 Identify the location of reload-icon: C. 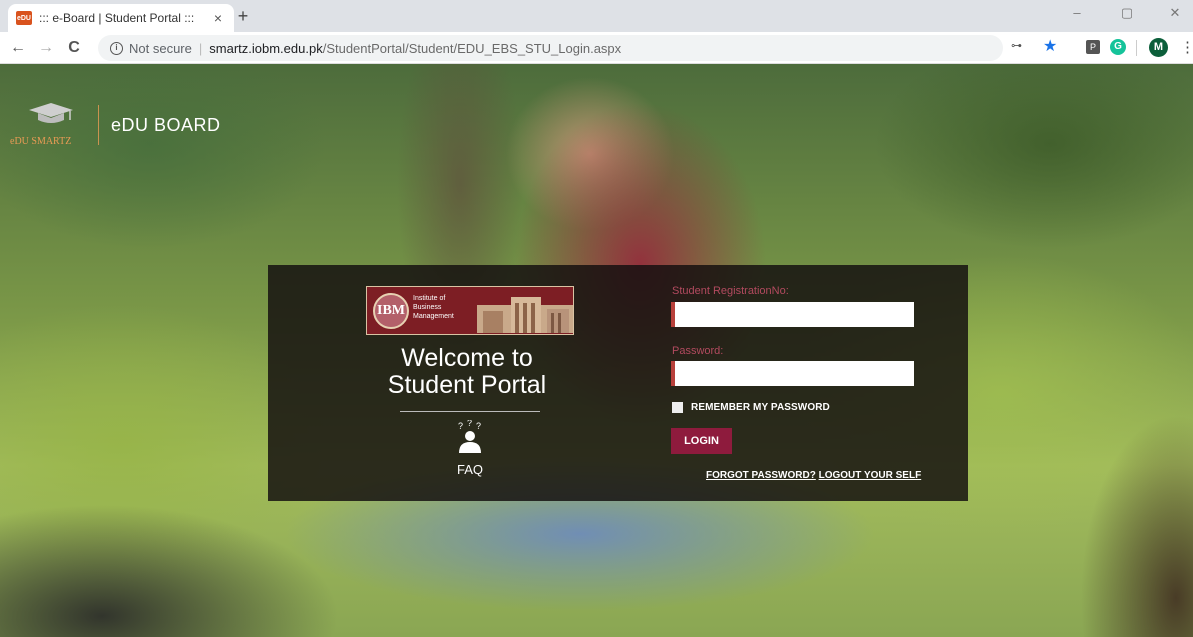
(74, 48).